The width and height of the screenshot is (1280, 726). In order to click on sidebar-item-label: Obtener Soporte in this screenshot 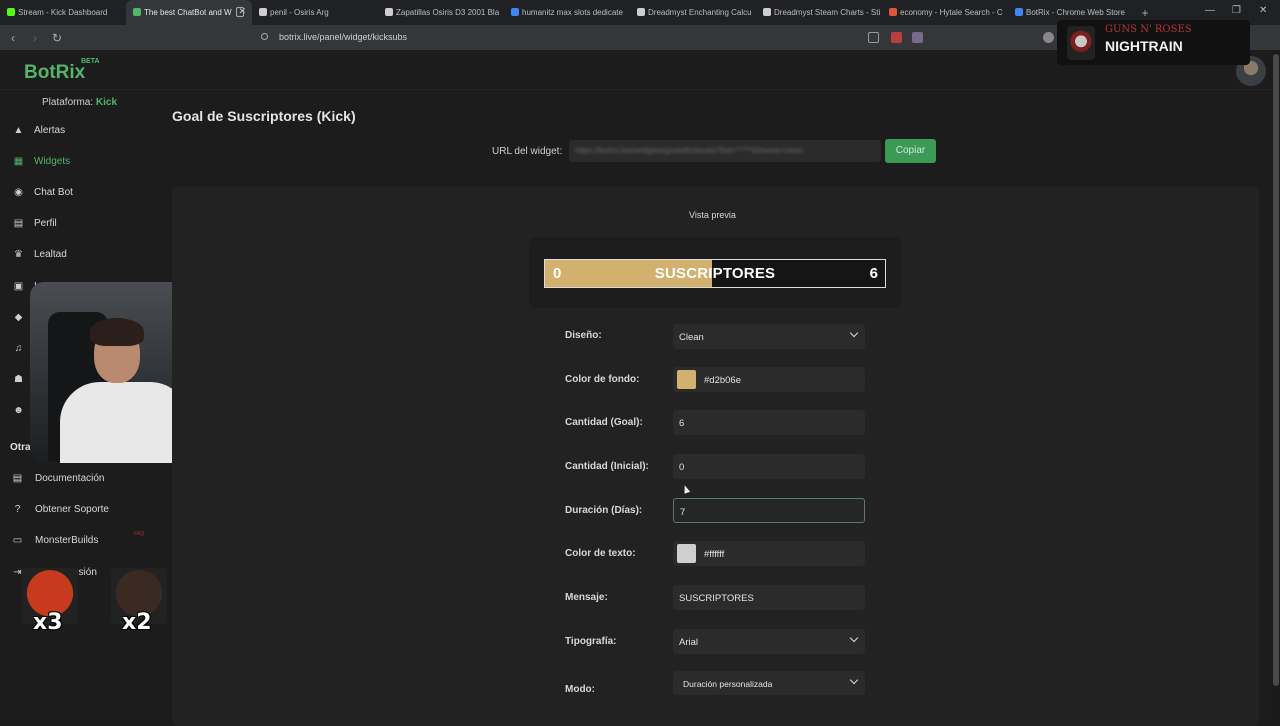, I will do `click(72, 509)`.